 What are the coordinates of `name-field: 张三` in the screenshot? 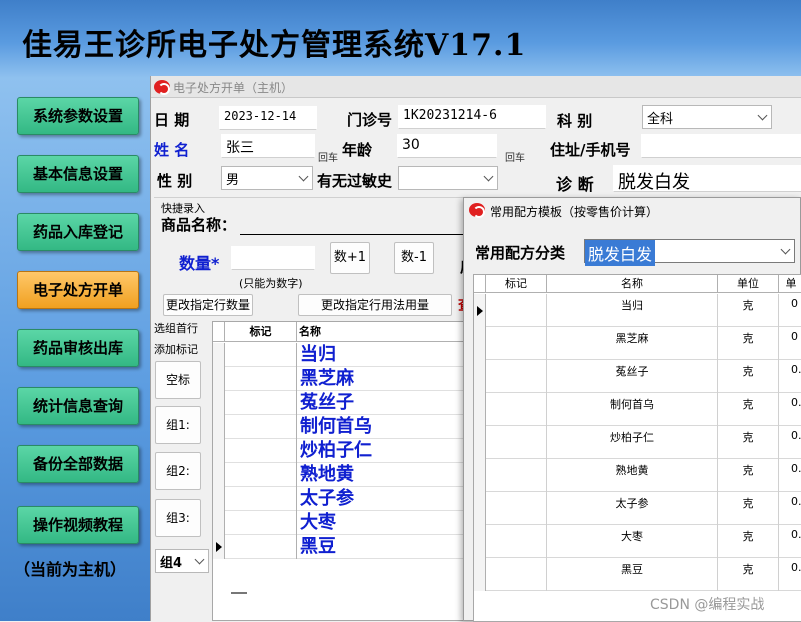 It's located at (268, 146).